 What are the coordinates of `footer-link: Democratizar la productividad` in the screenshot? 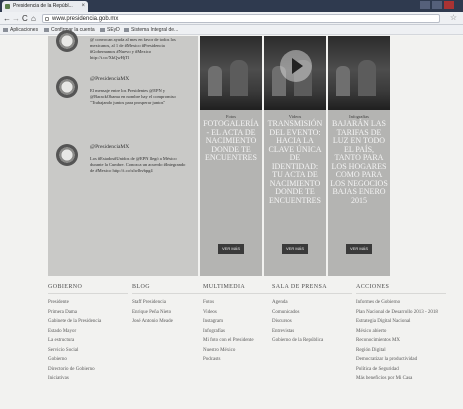 It's located at (401, 360).